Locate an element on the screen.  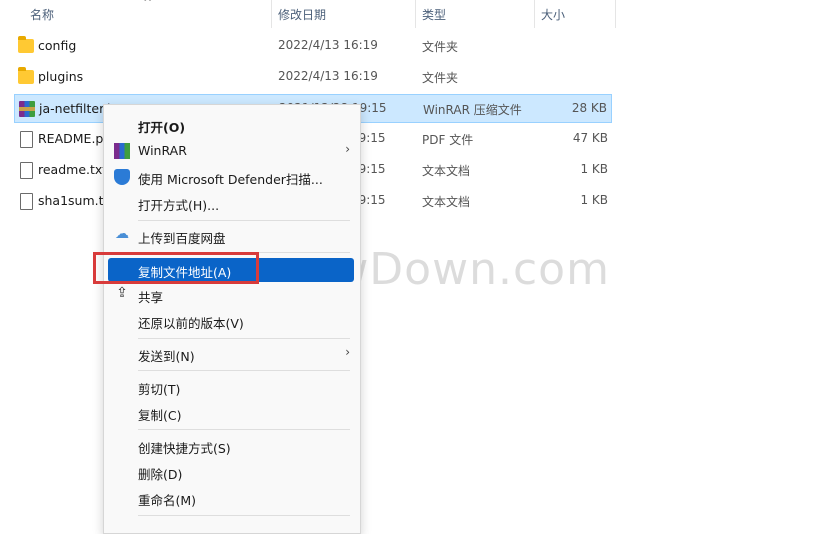
file-name: plugins is located at coordinates (61, 76).